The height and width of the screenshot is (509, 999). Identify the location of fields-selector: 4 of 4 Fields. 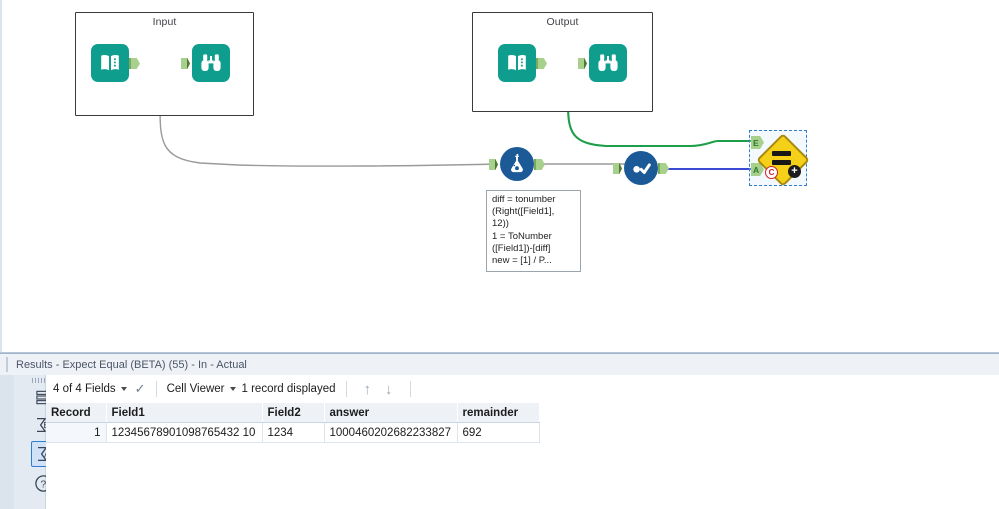
(93, 389).